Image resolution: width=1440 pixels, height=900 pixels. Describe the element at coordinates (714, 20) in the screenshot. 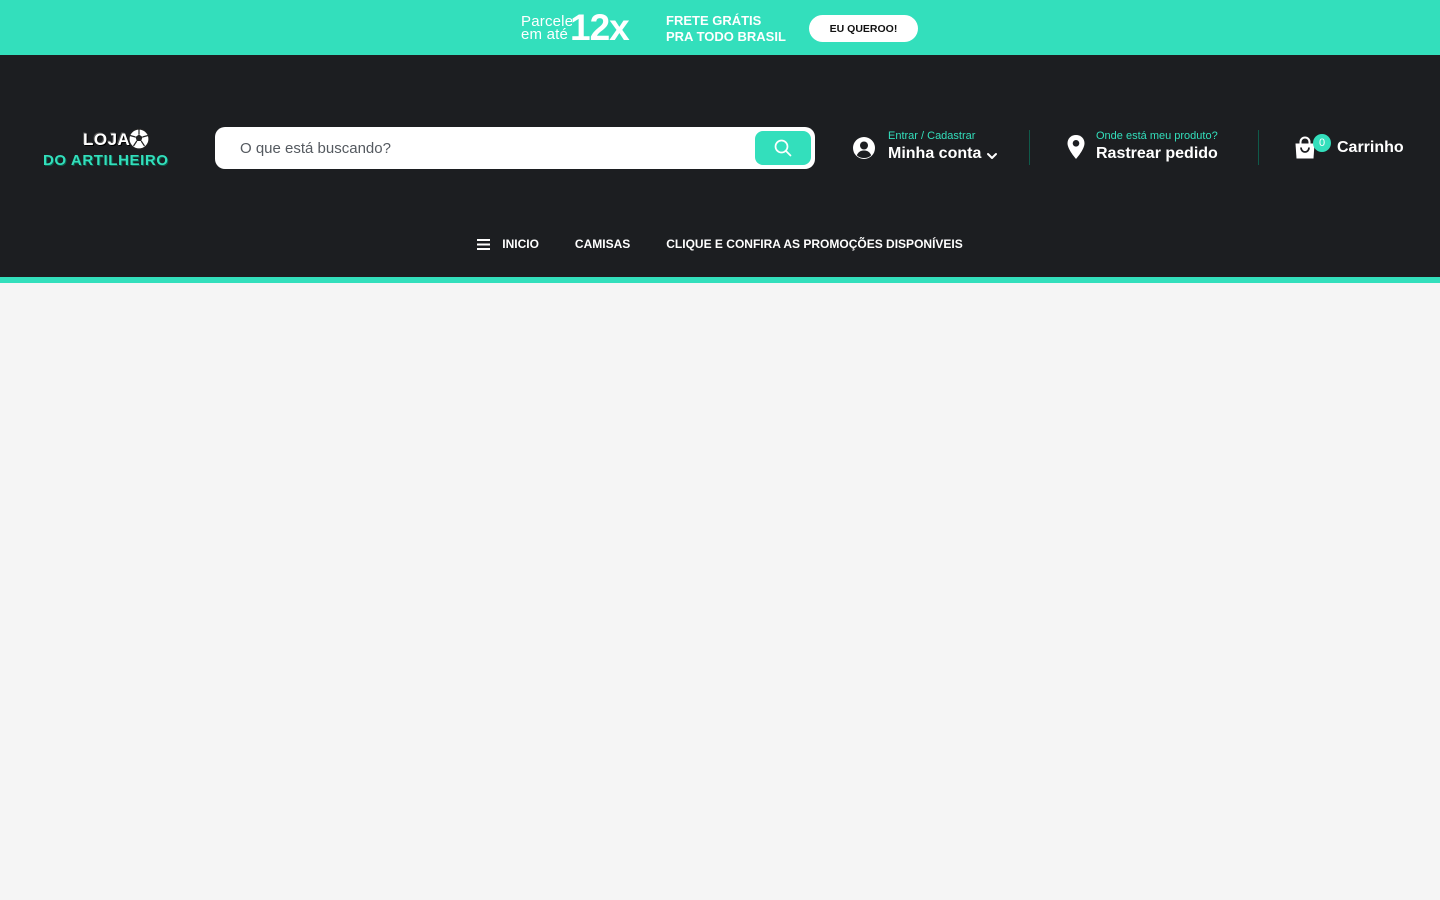

I see `shipping-line1: FRETE GRÁTIS` at that location.